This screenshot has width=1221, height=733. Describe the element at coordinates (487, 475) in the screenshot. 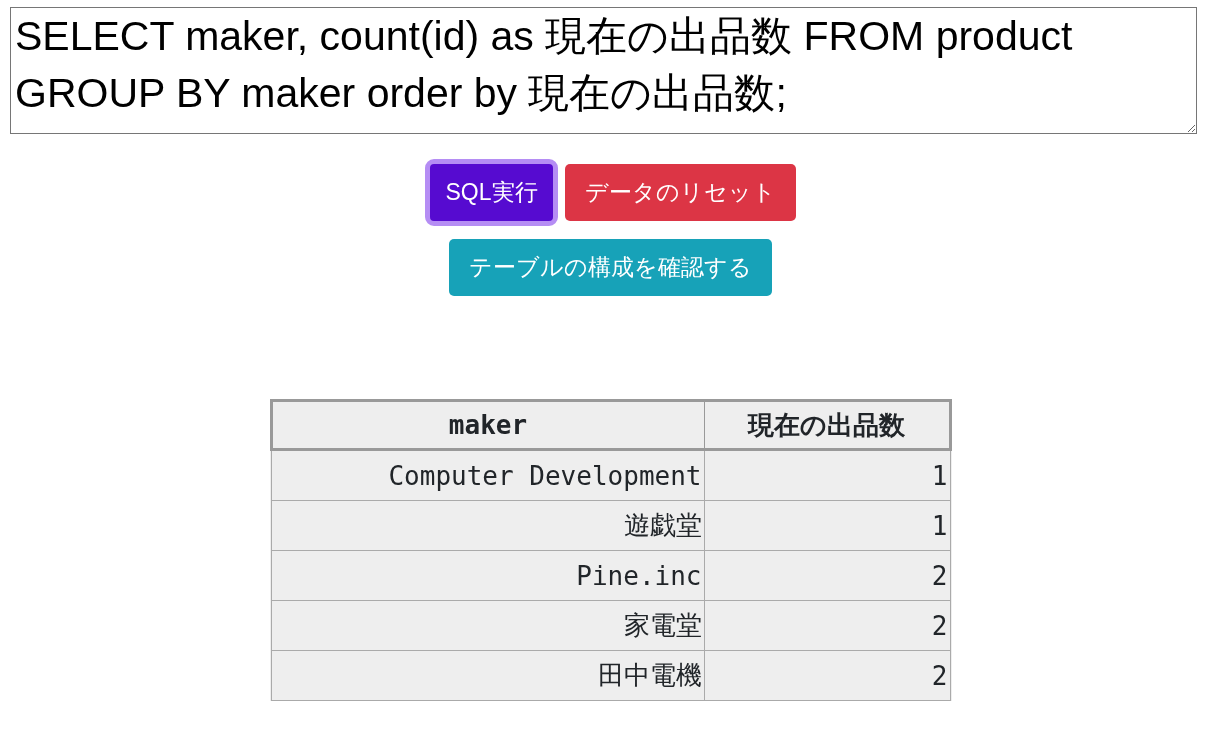

I see `table-cell: Computer Development` at that location.